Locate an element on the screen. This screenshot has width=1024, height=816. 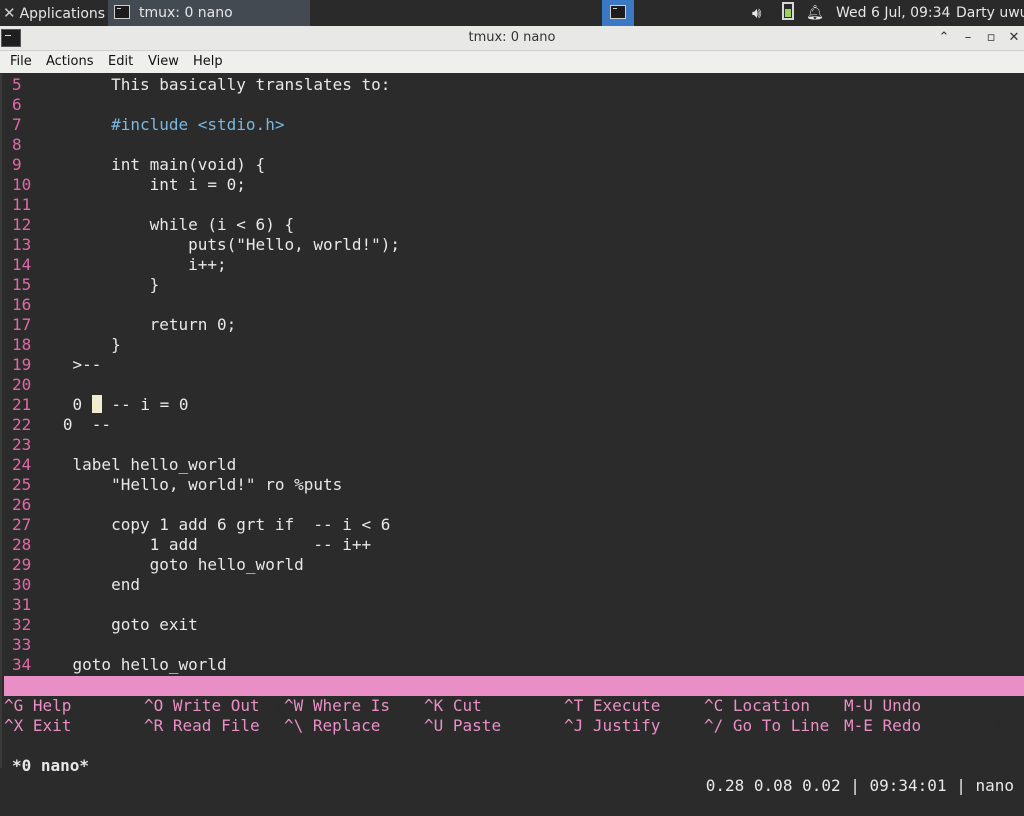
shortcut-location: ^C Location is located at coordinates (757, 705).